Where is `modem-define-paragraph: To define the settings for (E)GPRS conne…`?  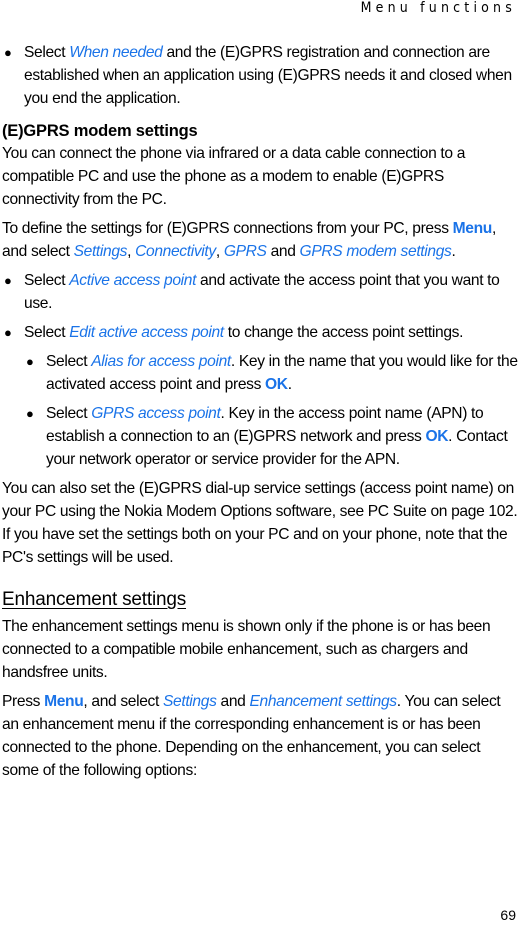 modem-define-paragraph: To define the settings for (E)GPRS conne… is located at coordinates (261, 240).